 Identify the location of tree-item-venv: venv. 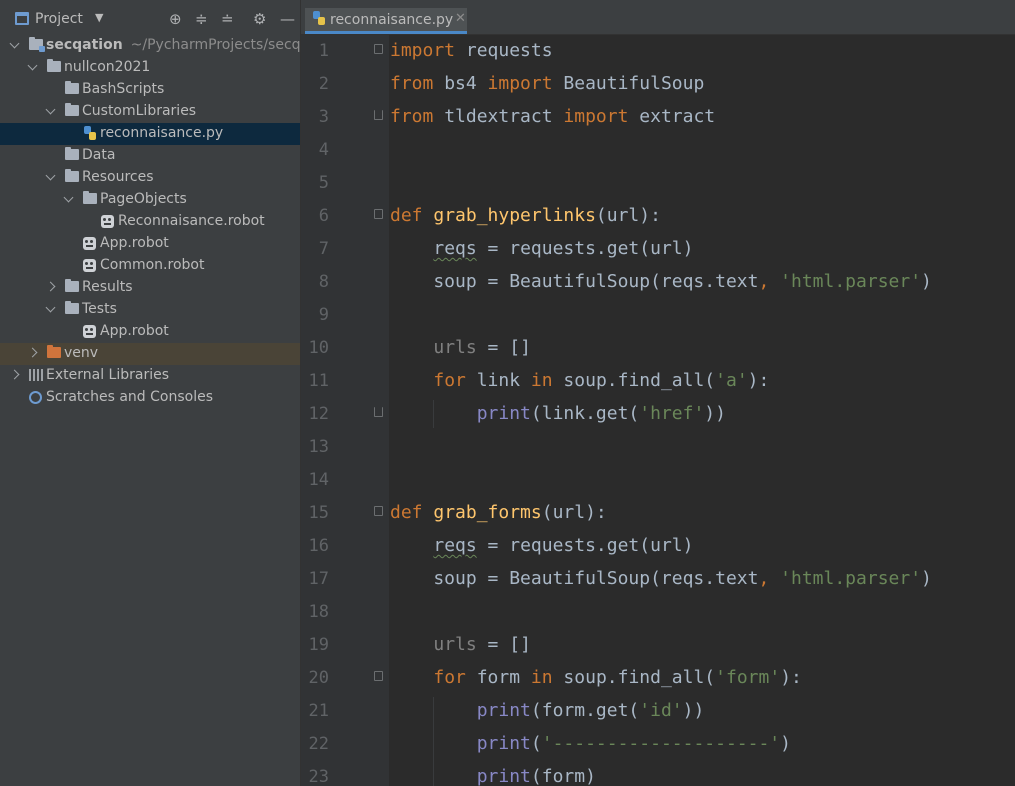
(150, 354).